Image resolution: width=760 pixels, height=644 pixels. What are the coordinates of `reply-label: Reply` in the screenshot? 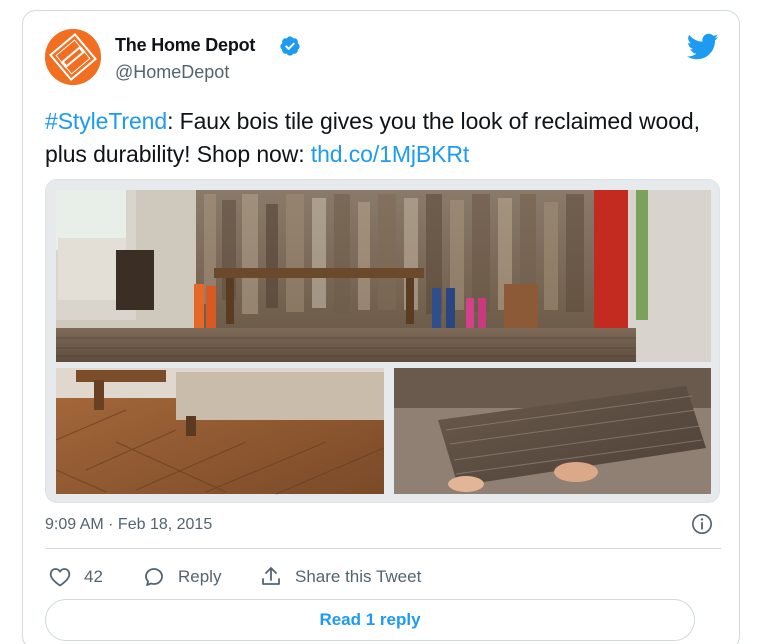 It's located at (200, 576).